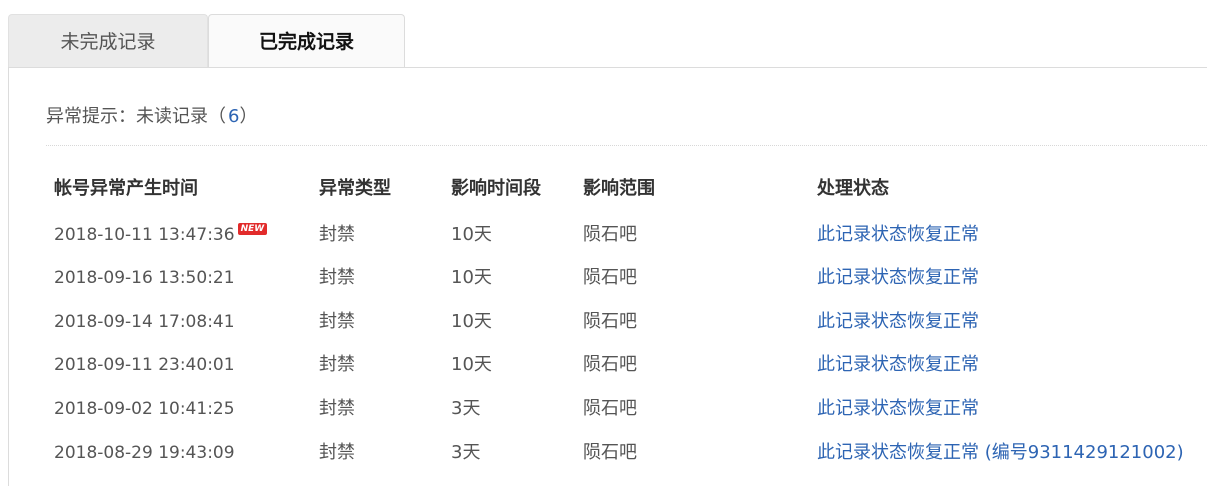 This screenshot has height=486, width=1207. I want to click on time-text: 2018-09-11 23:40:01, so click(144, 365).